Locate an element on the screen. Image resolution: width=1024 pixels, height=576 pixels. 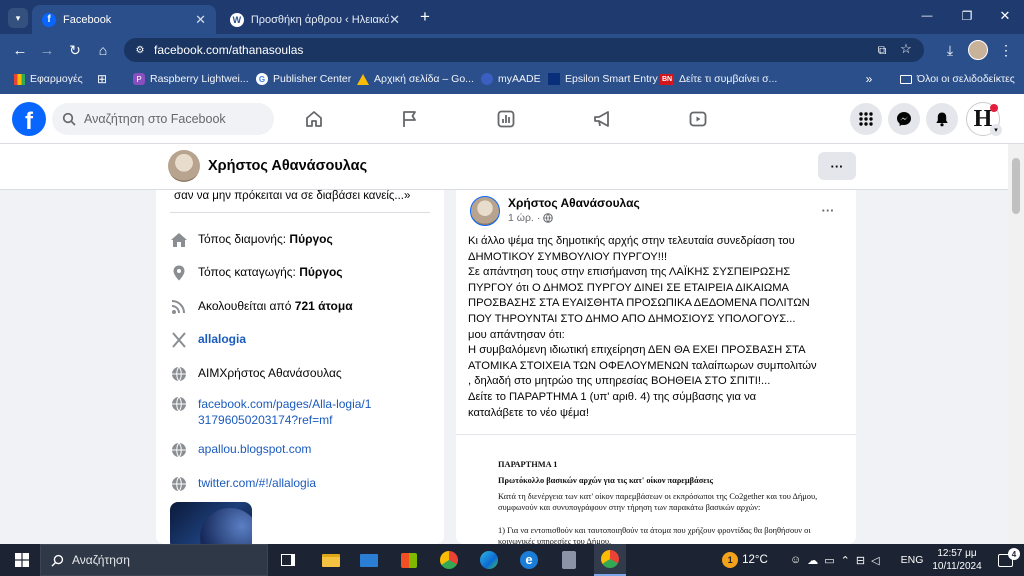
page-scrollbar is located at coordinates (1016, 344).